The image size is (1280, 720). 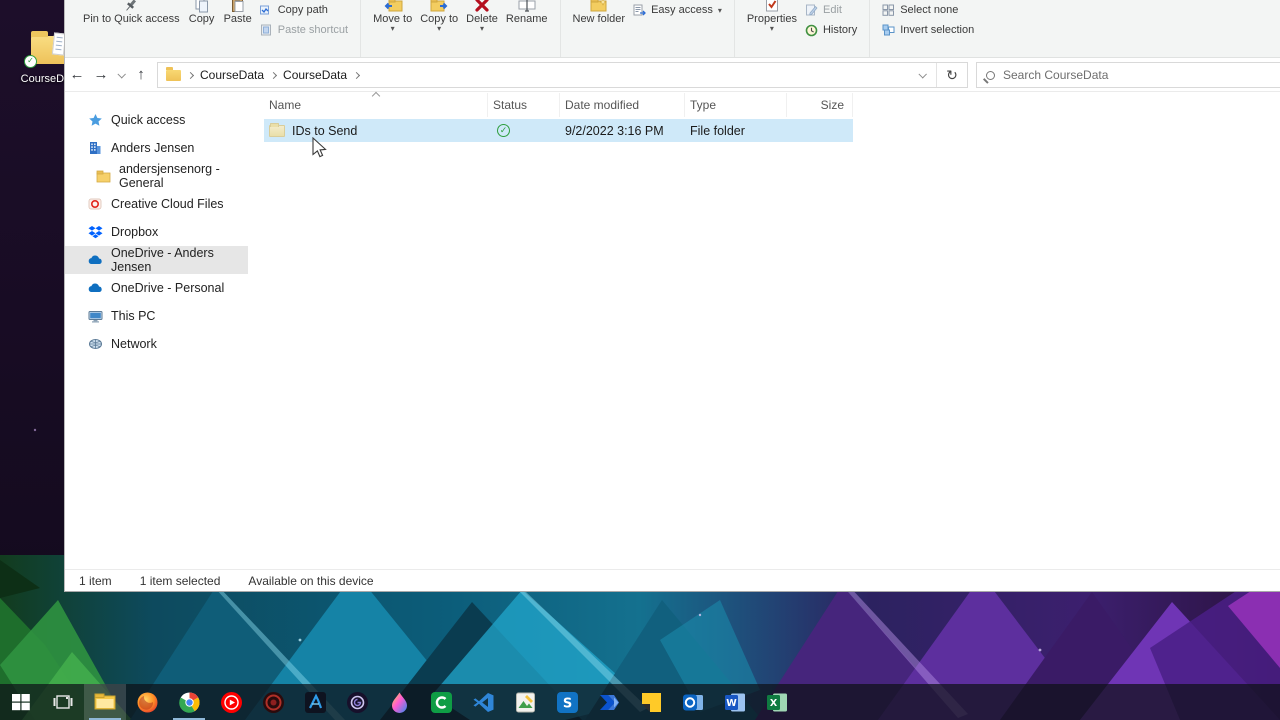 I want to click on column-header-size: Size, so click(x=820, y=105).